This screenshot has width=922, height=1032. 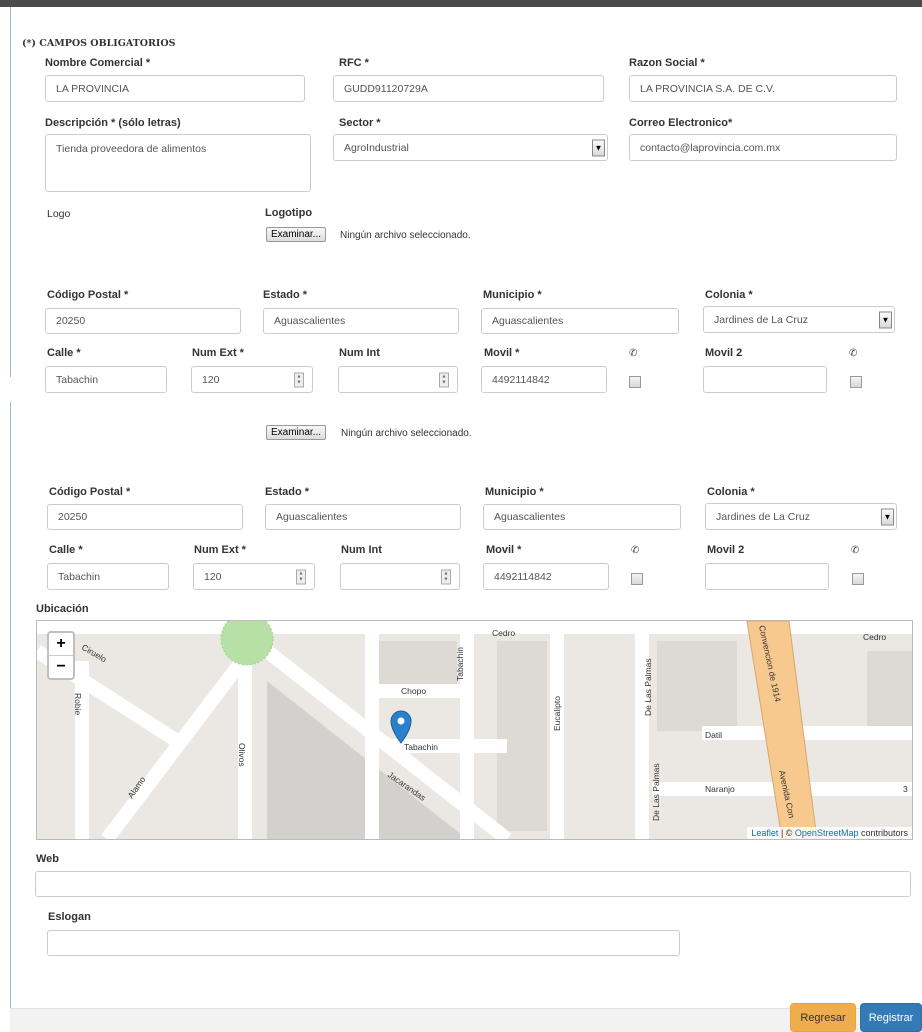 I want to click on leaflet-link: Leaflet, so click(x=764, y=833).